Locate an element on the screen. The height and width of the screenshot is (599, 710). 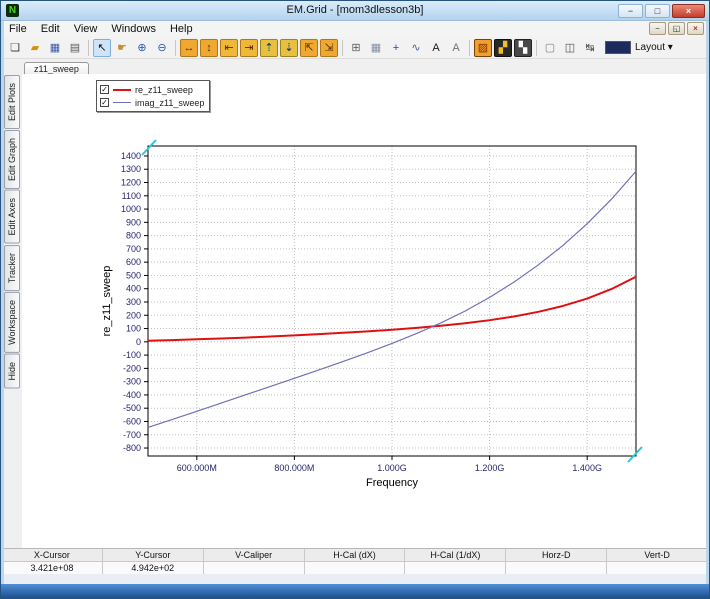
open-folder-icon: ▰ is located at coordinates (35, 48).